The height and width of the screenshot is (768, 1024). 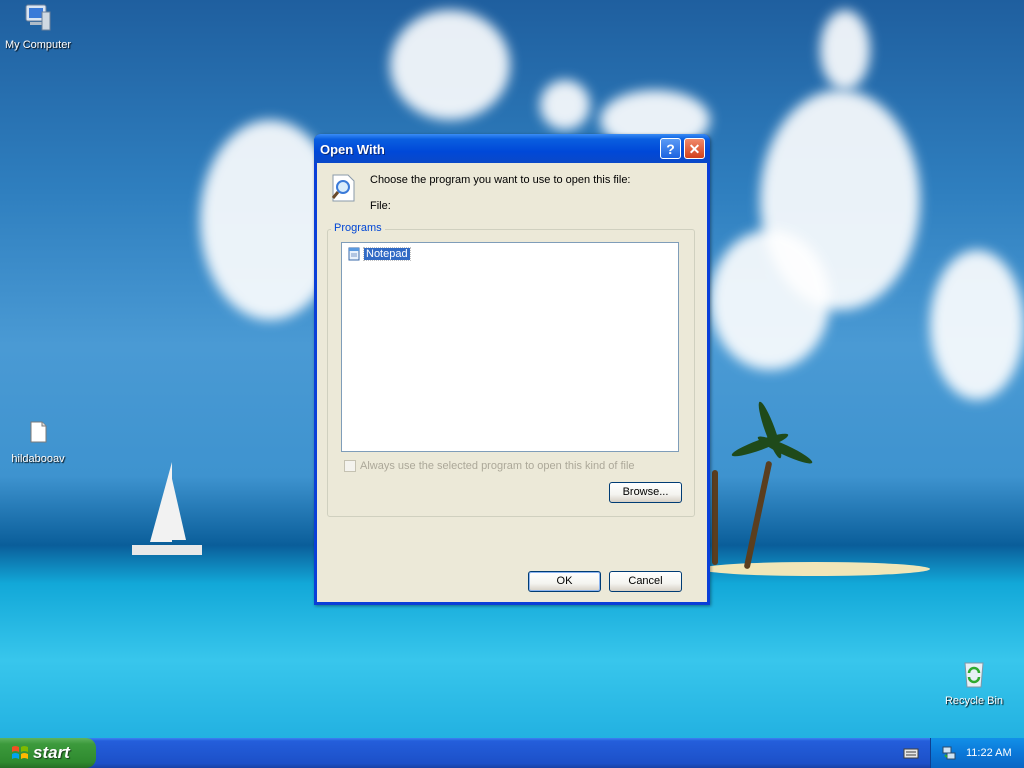 I want to click on windows-logo-icon, so click(x=20, y=752).